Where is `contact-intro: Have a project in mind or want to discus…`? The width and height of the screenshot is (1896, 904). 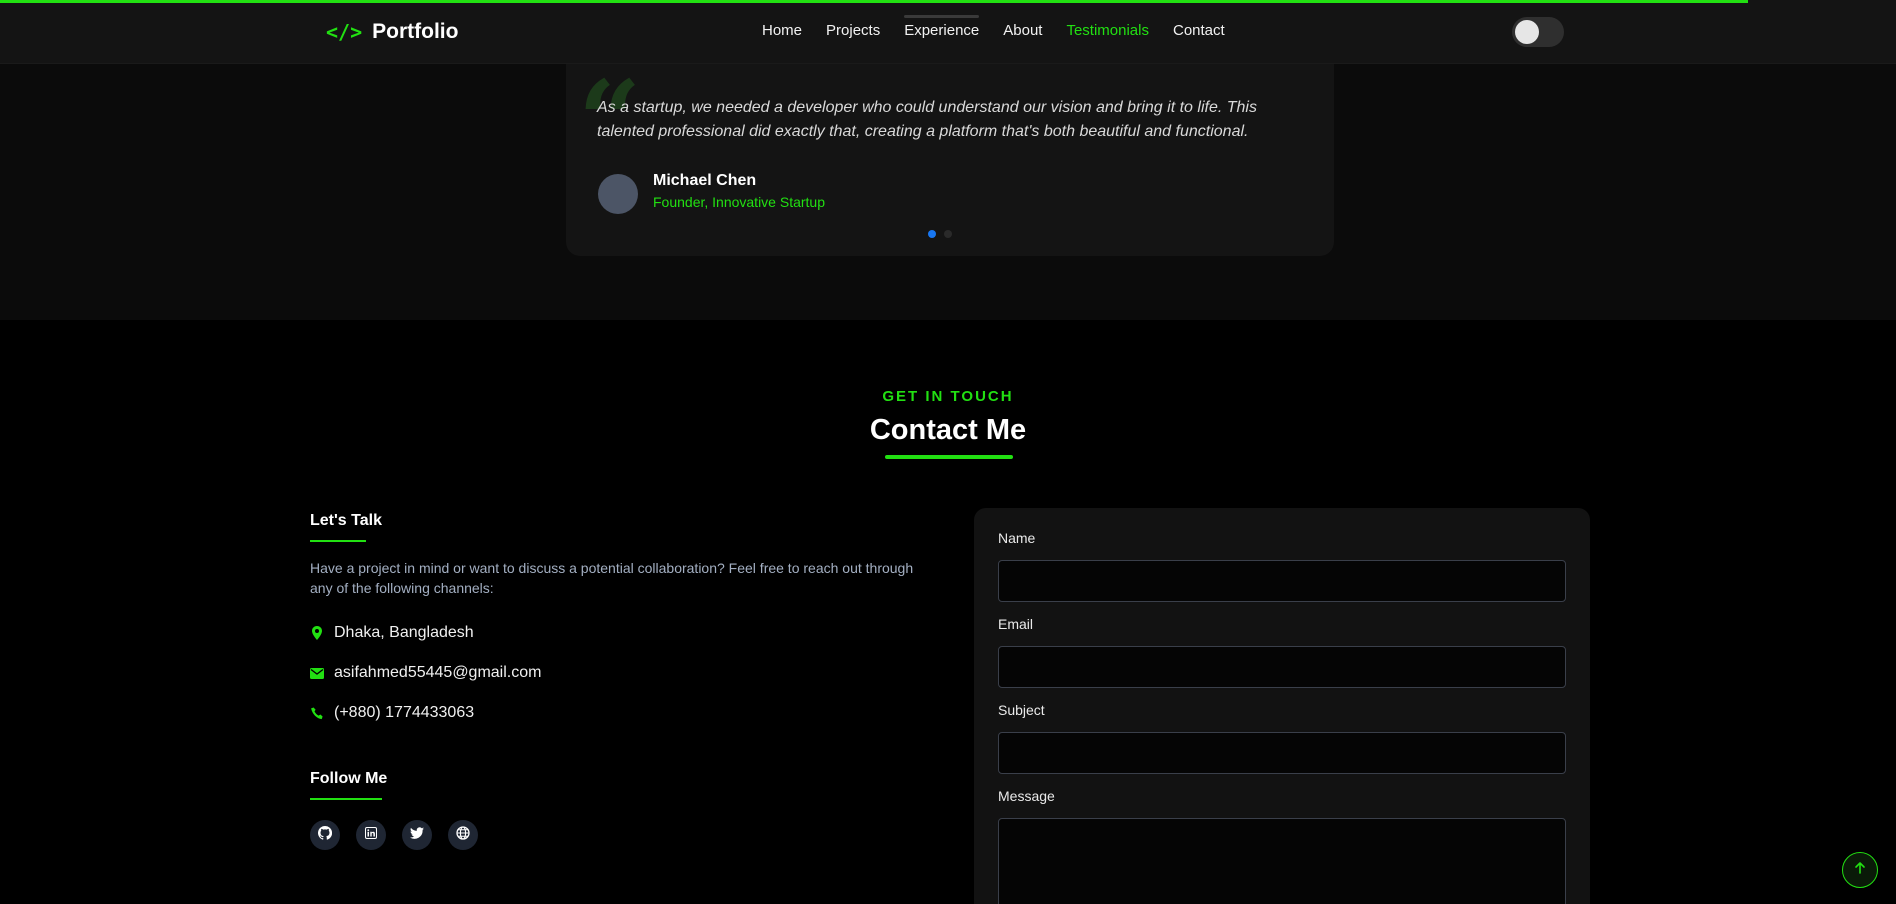 contact-intro: Have a project in mind or want to discus… is located at coordinates (612, 578).